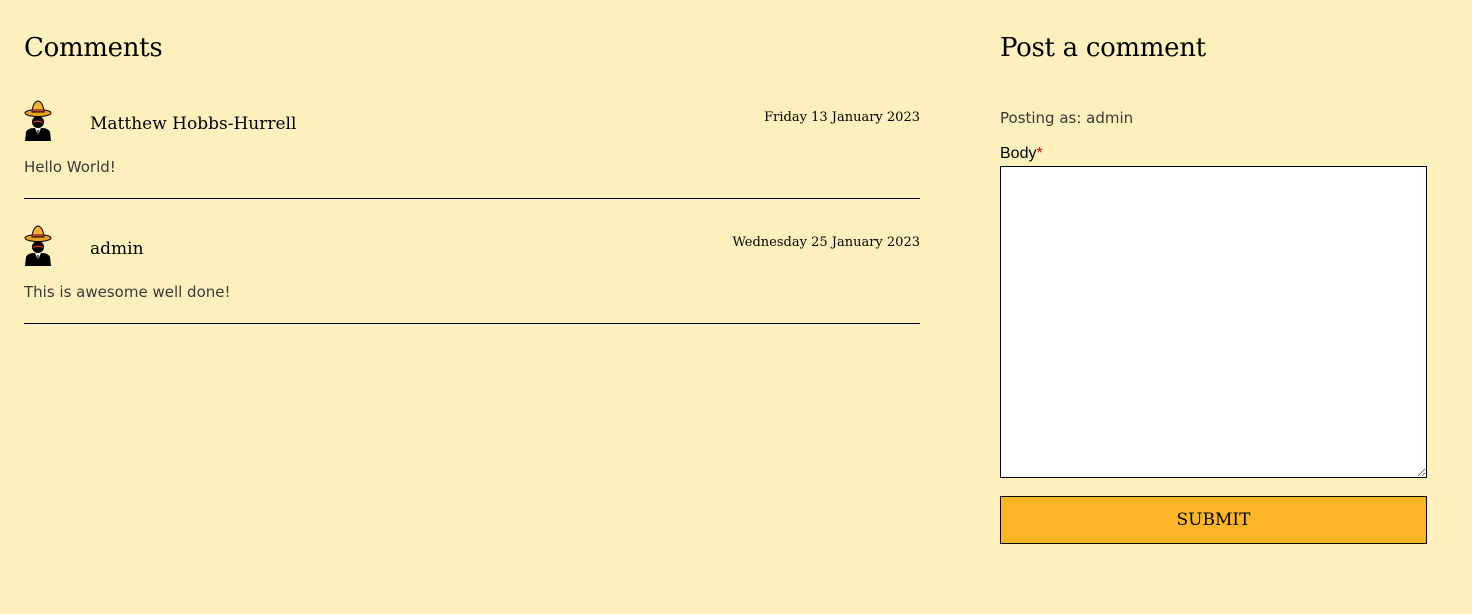 This screenshot has height=614, width=1472. Describe the element at coordinates (1213, 520) in the screenshot. I see `submit-button: SUBMIT` at that location.